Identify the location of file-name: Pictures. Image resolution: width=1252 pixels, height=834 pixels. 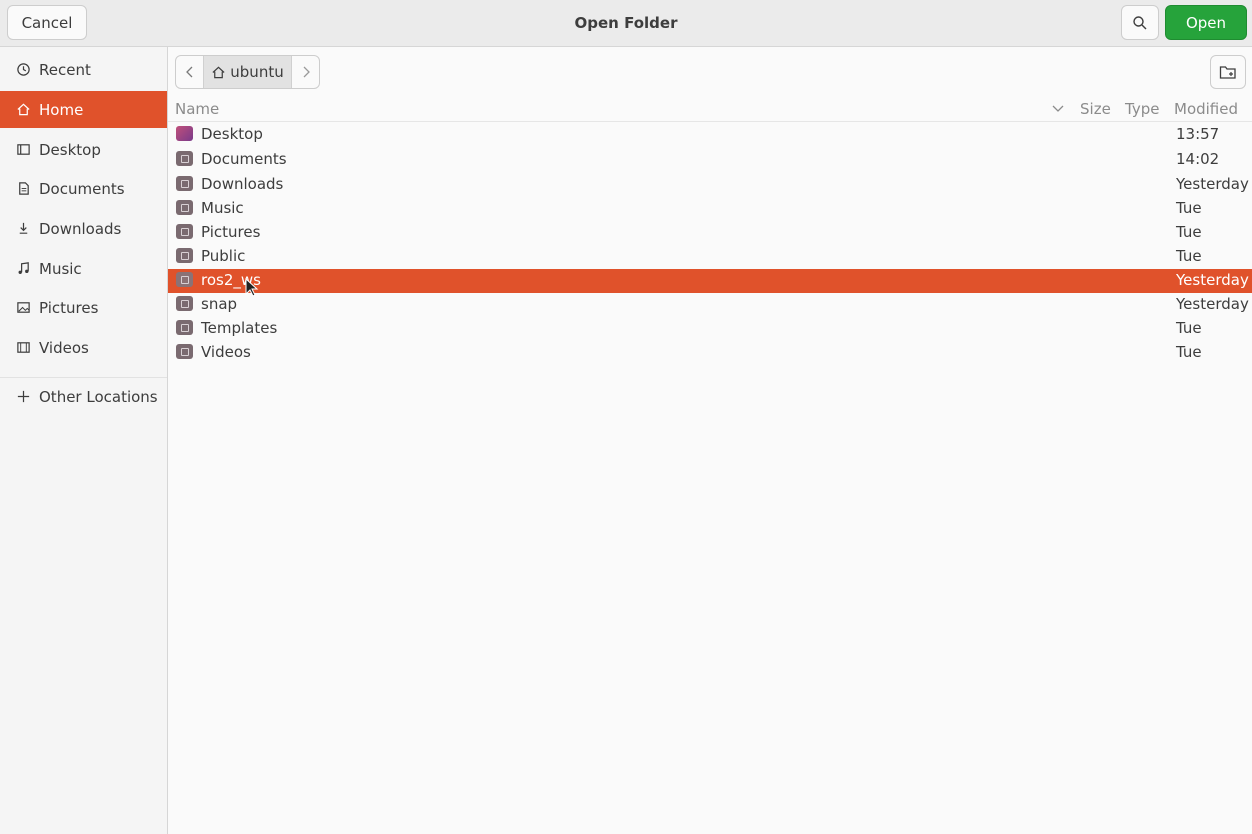
(231, 232).